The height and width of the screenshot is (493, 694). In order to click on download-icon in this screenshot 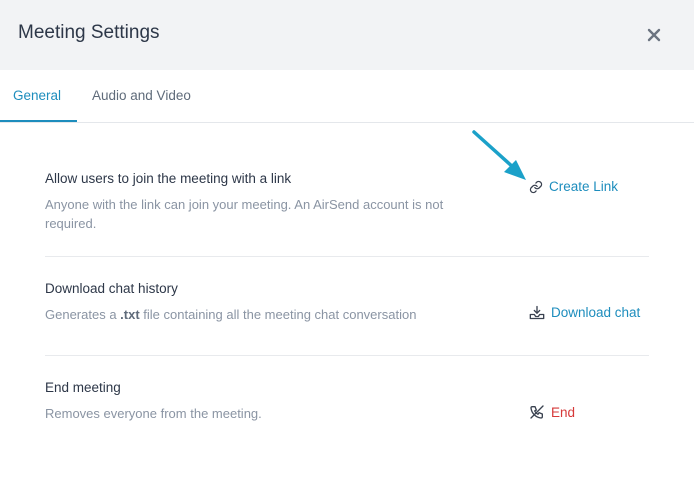, I will do `click(537, 312)`.